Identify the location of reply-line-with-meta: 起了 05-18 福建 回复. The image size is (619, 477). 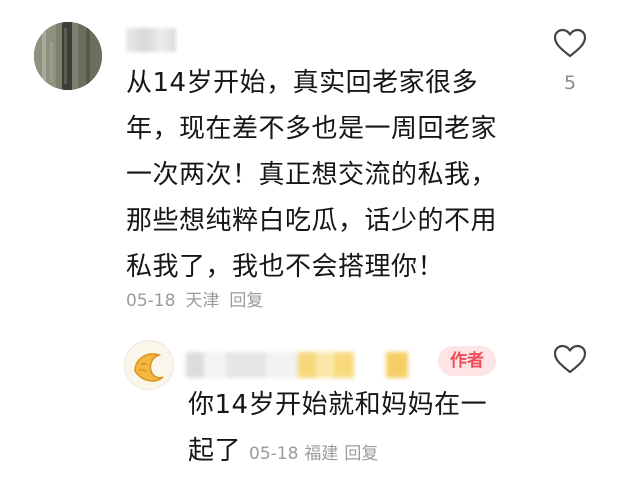
(353, 452).